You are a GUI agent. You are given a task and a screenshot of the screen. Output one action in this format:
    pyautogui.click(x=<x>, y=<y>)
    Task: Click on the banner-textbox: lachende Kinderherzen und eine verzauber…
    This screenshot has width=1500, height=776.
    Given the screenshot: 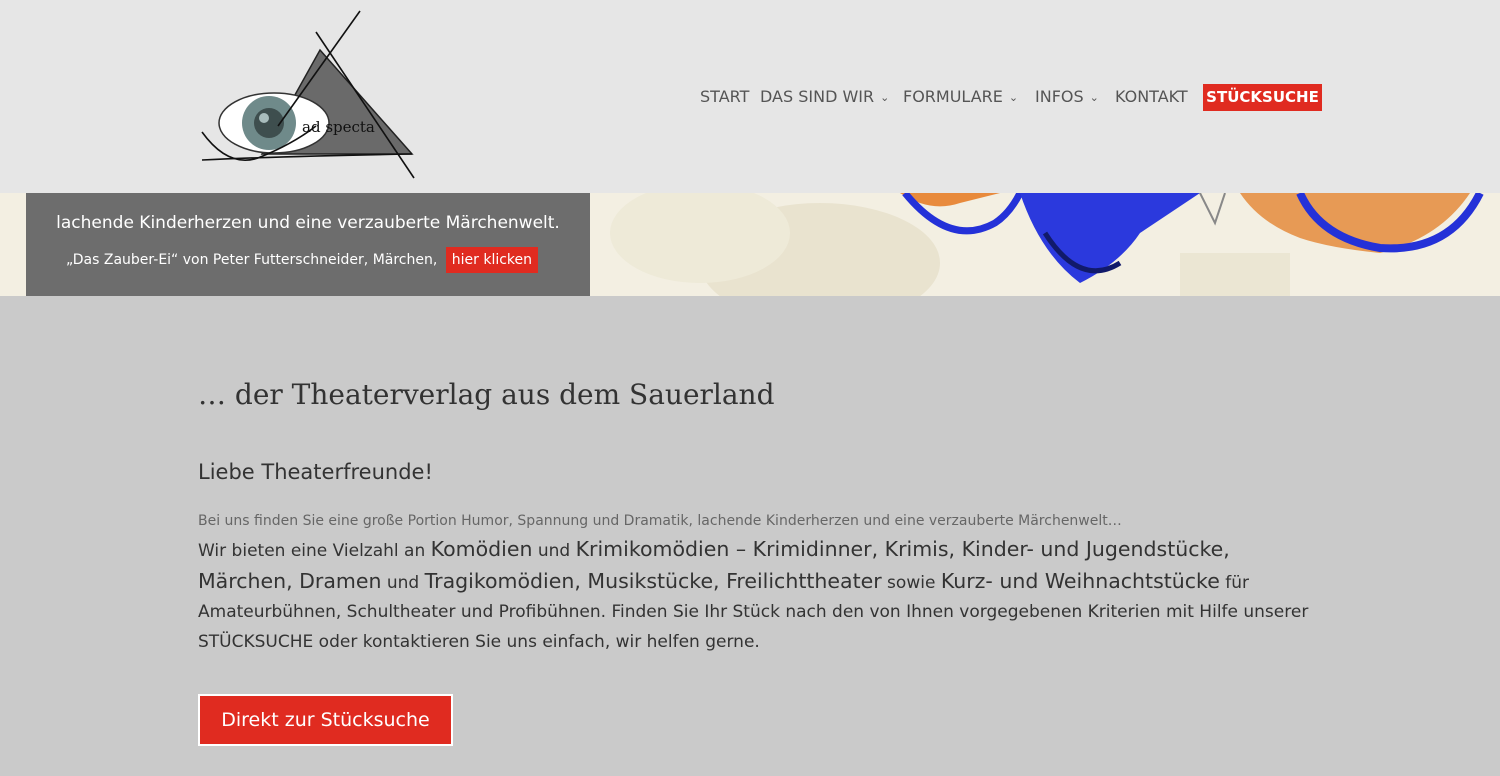 What is the action you would take?
    pyautogui.click(x=308, y=244)
    